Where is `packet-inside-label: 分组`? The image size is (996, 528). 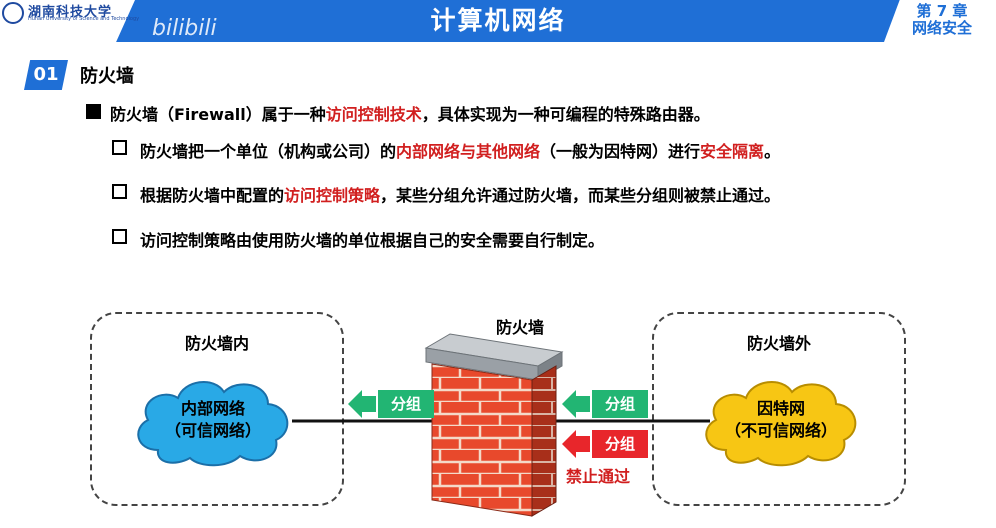 packet-inside-label: 分组 is located at coordinates (405, 404).